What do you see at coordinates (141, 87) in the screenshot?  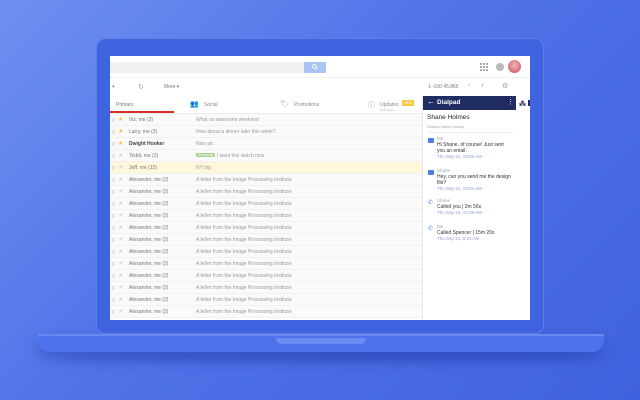 I see `refresh-icon: ↻` at bounding box center [141, 87].